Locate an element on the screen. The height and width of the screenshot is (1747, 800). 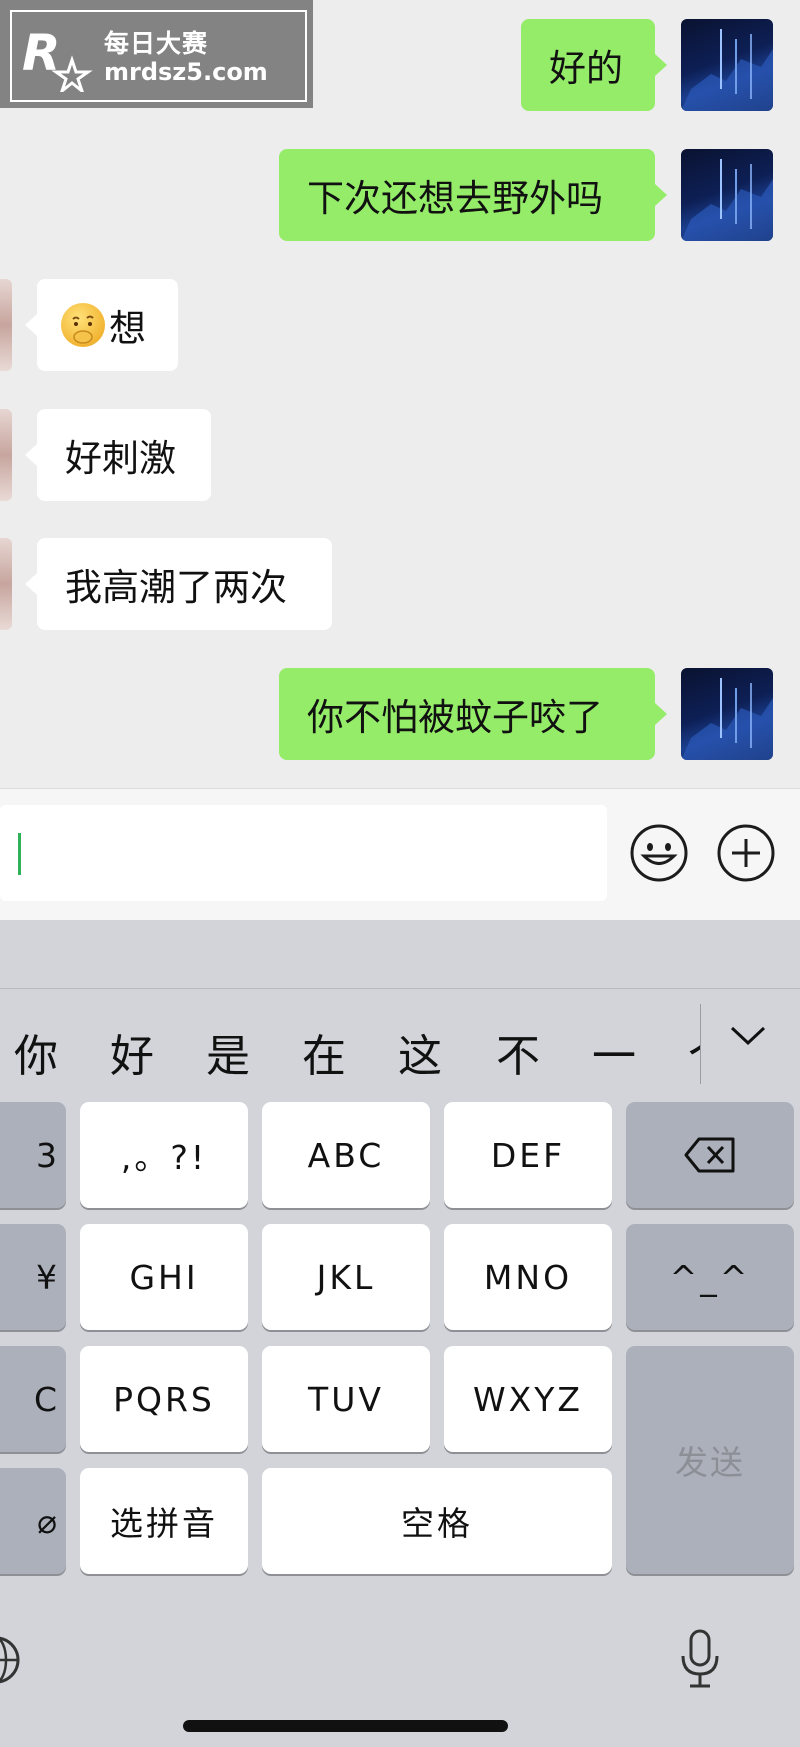
backspace-icon is located at coordinates (709, 1155).